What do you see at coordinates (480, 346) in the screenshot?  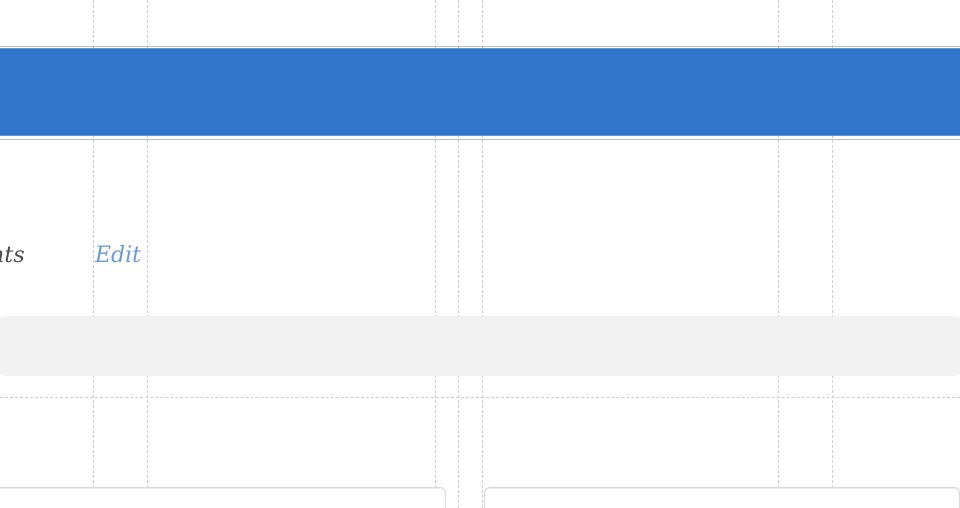 I see `grey-placeholder-bar` at bounding box center [480, 346].